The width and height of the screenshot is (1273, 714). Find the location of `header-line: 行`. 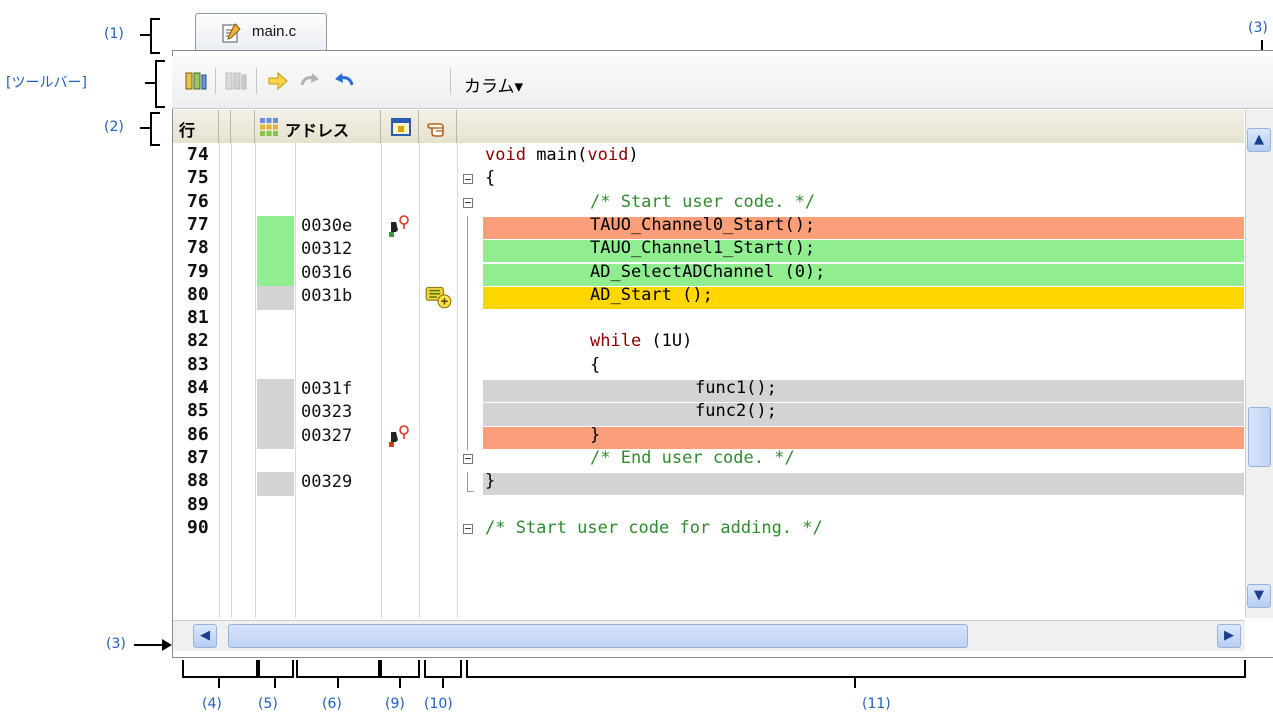

header-line: 行 is located at coordinates (196, 126).